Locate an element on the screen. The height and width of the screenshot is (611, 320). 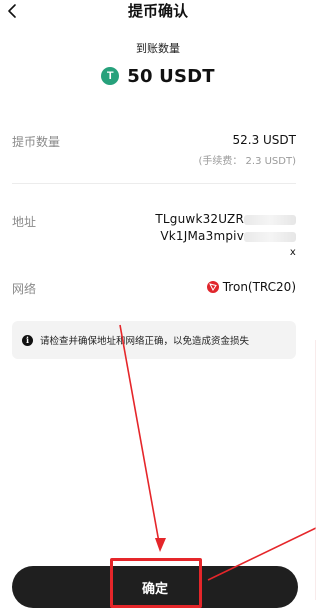
usdt-token-icon: T is located at coordinates (110, 76).